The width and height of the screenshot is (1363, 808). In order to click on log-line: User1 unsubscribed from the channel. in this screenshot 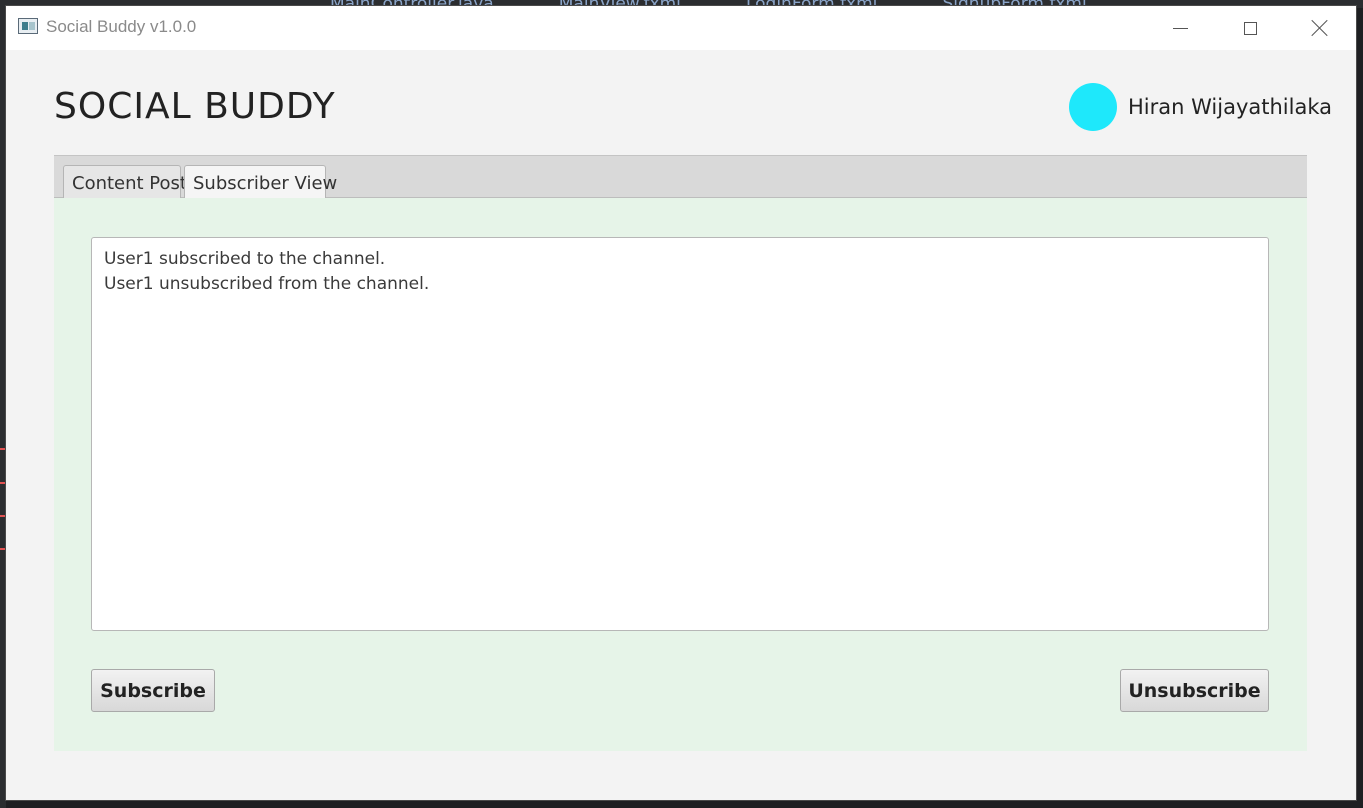, I will do `click(267, 284)`.